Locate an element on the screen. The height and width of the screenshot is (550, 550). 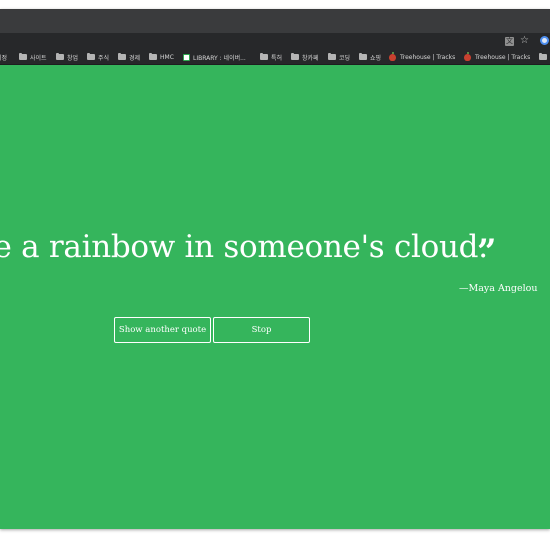
bookmark-label: 경제 is located at coordinates (135, 58).